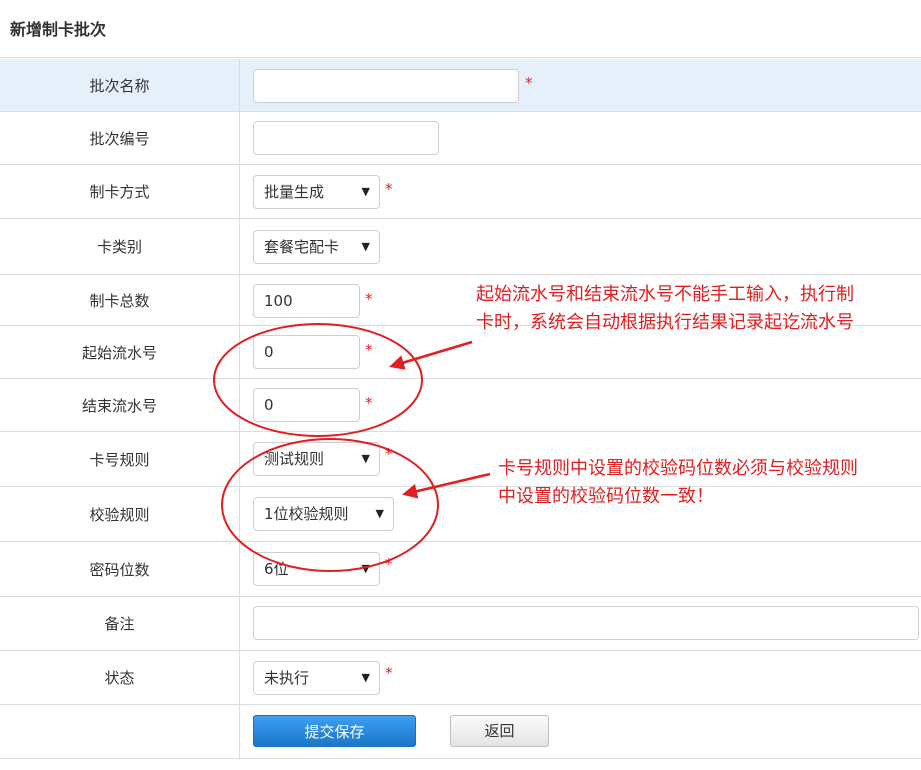  Describe the element at coordinates (678, 483) in the screenshot. I see `rule-note: 卡号规则中设置的校验码位数必须与校验规则 中设置的校验码位数一致！` at that location.